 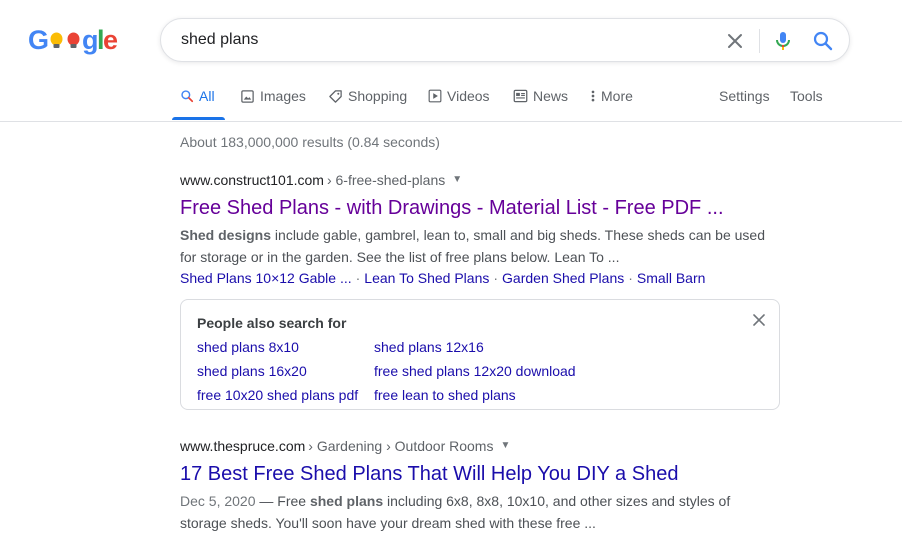 What do you see at coordinates (226, 235) in the screenshot?
I see `snippet-highlight: Shed designs` at bounding box center [226, 235].